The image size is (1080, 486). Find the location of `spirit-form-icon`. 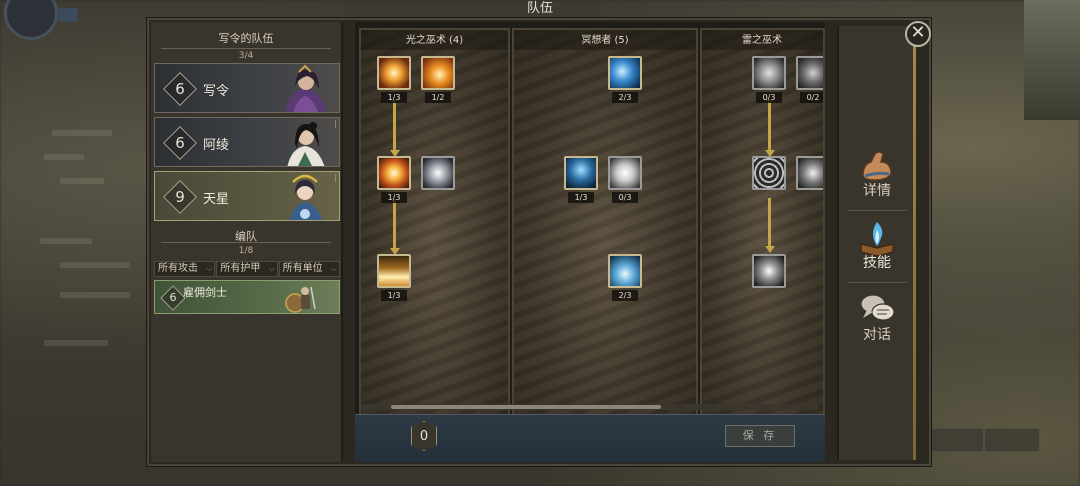

spirit-form-icon is located at coordinates (581, 173).